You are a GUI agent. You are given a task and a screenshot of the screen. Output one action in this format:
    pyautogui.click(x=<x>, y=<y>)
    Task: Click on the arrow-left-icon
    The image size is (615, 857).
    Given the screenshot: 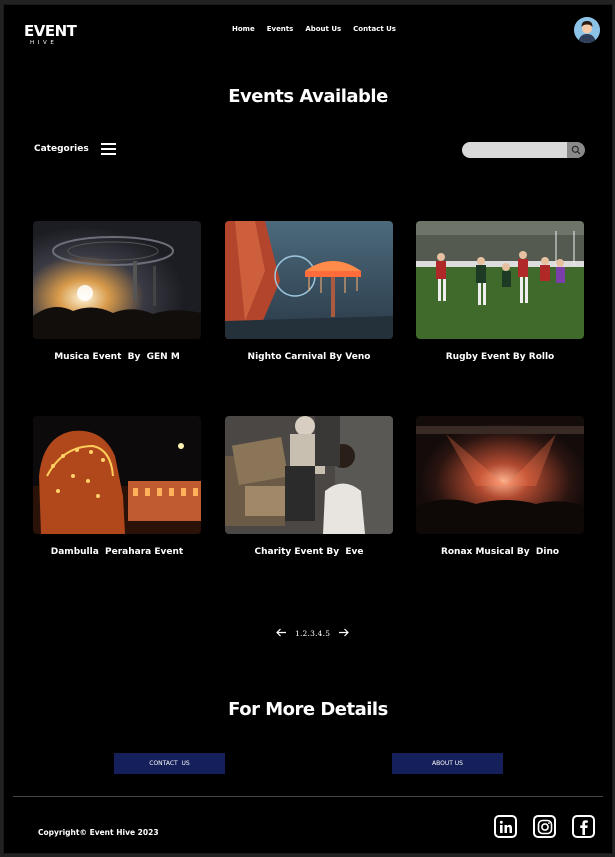 What is the action you would take?
    pyautogui.click(x=281, y=632)
    